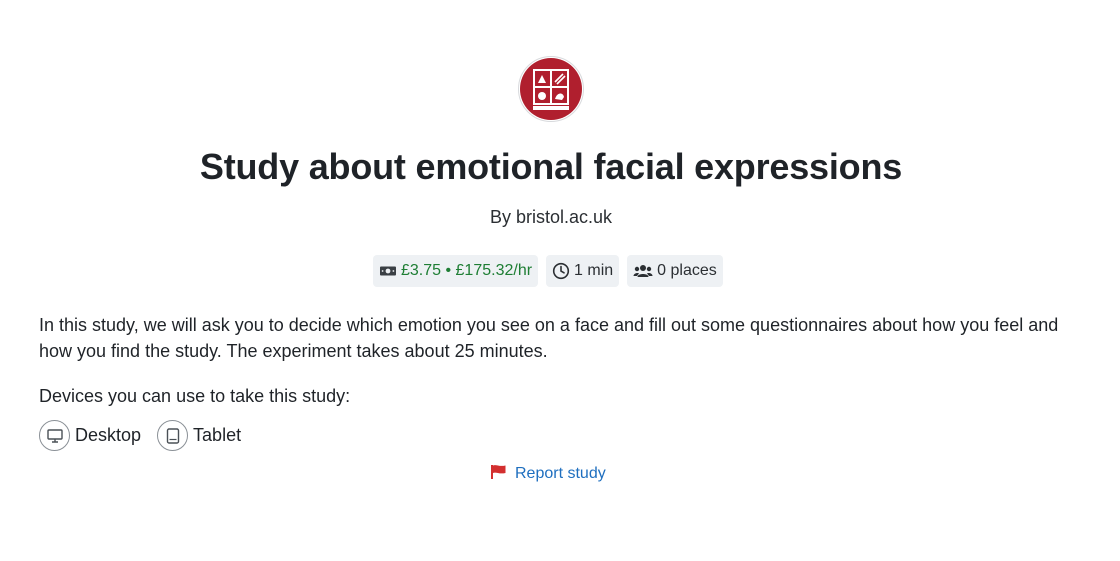 This screenshot has height=561, width=1120. What do you see at coordinates (551, 217) in the screenshot?
I see `study-byline: By bristol.ac.uk` at bounding box center [551, 217].